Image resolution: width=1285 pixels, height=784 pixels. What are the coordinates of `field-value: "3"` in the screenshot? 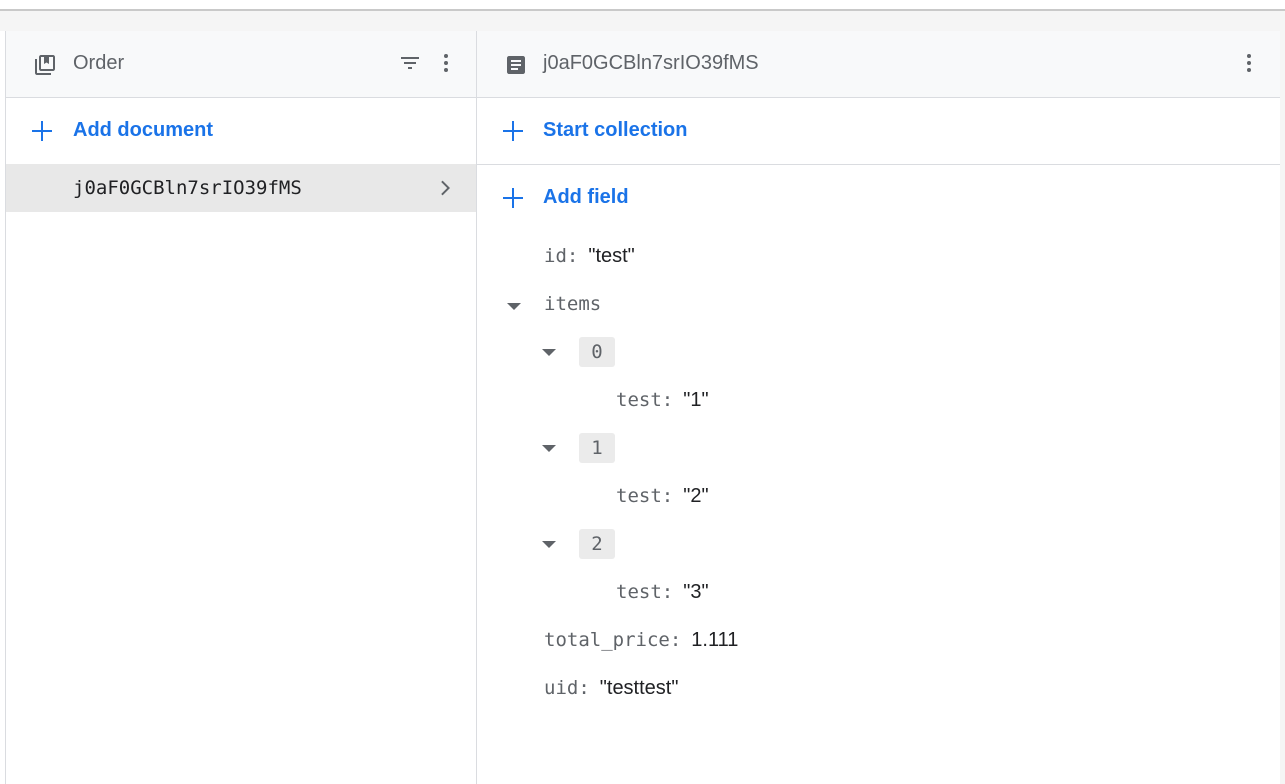 It's located at (696, 592).